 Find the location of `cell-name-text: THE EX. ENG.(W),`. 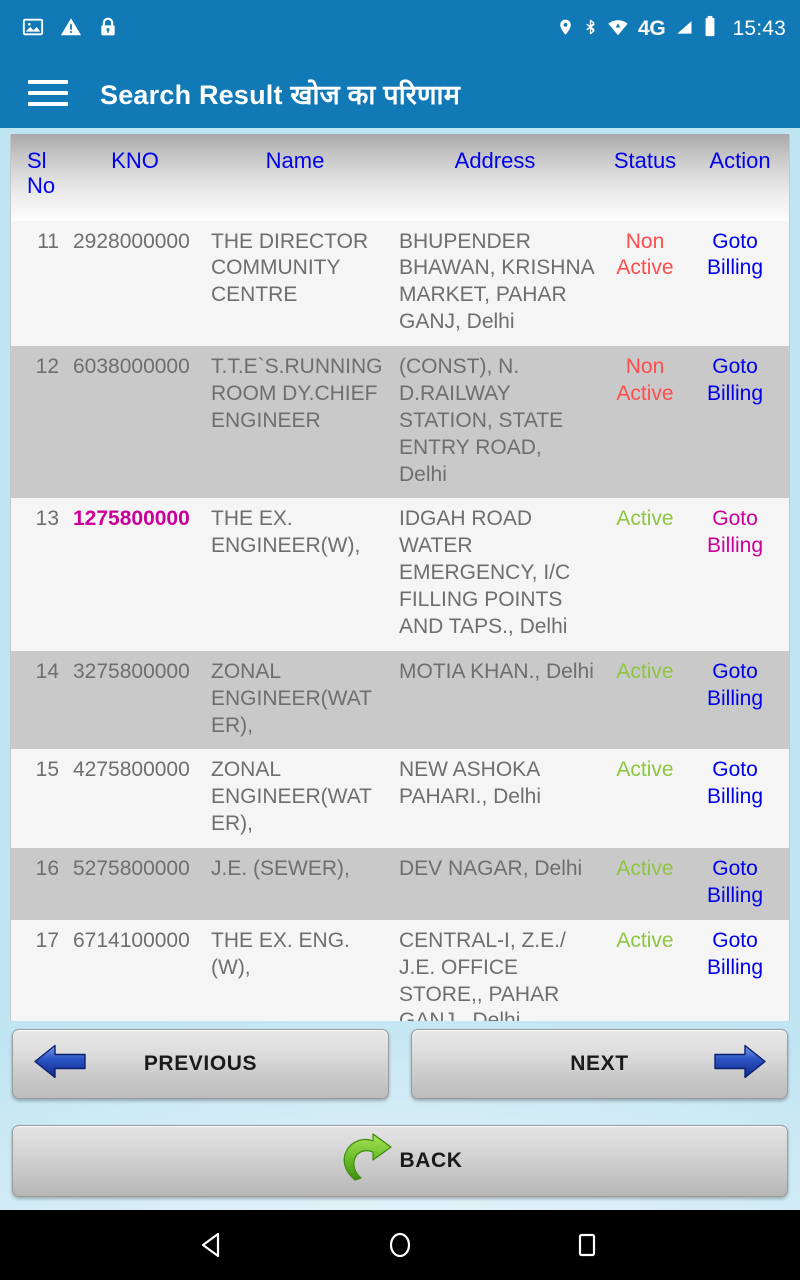

cell-name-text: THE EX. ENG.(W), is located at coordinates (280, 953).